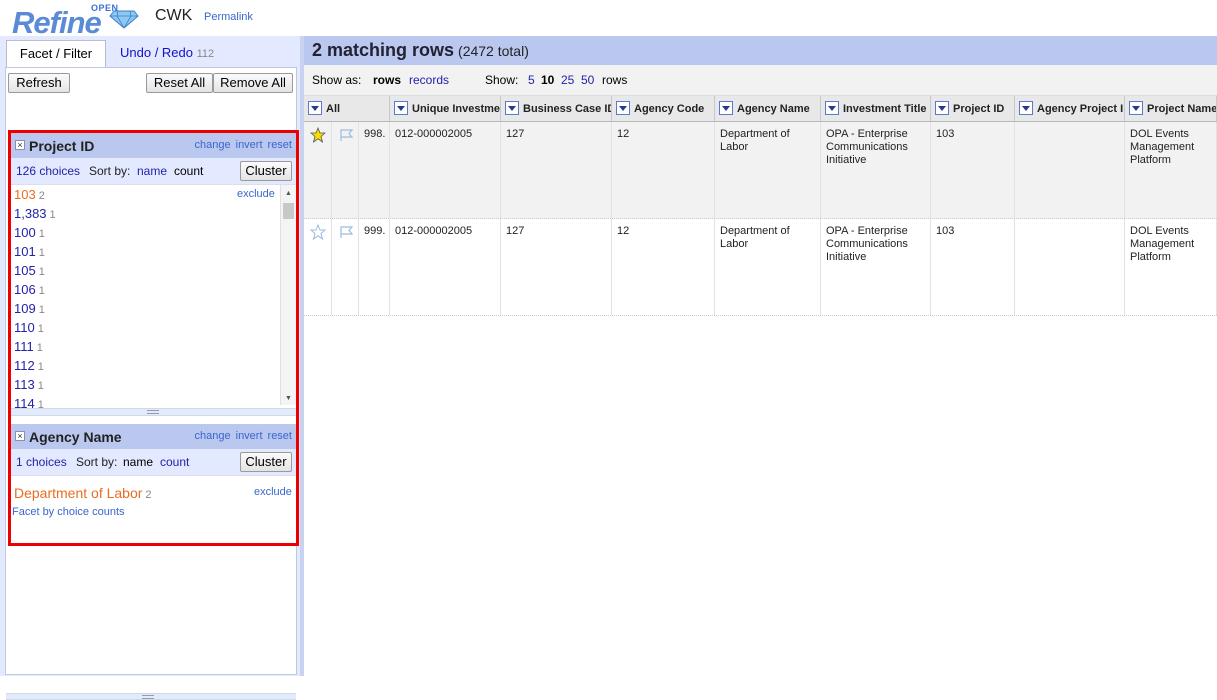  Describe the element at coordinates (35, 213) in the screenshot. I see `facet-choice: 1,383 1` at that location.